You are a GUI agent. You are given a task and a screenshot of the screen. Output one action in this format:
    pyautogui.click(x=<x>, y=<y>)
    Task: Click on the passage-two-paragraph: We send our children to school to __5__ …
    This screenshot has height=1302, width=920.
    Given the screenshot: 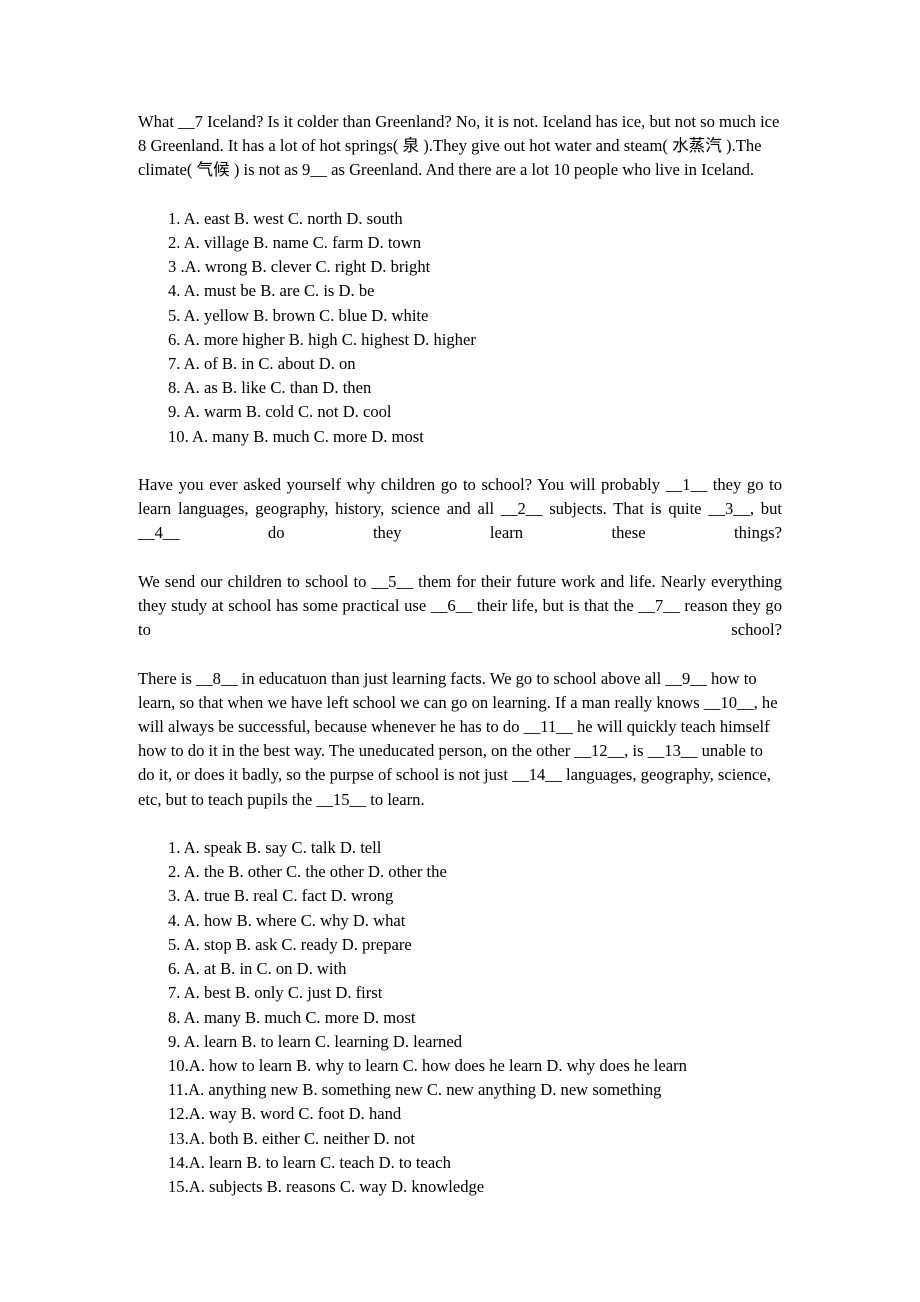 What is the action you would take?
    pyautogui.click(x=460, y=605)
    